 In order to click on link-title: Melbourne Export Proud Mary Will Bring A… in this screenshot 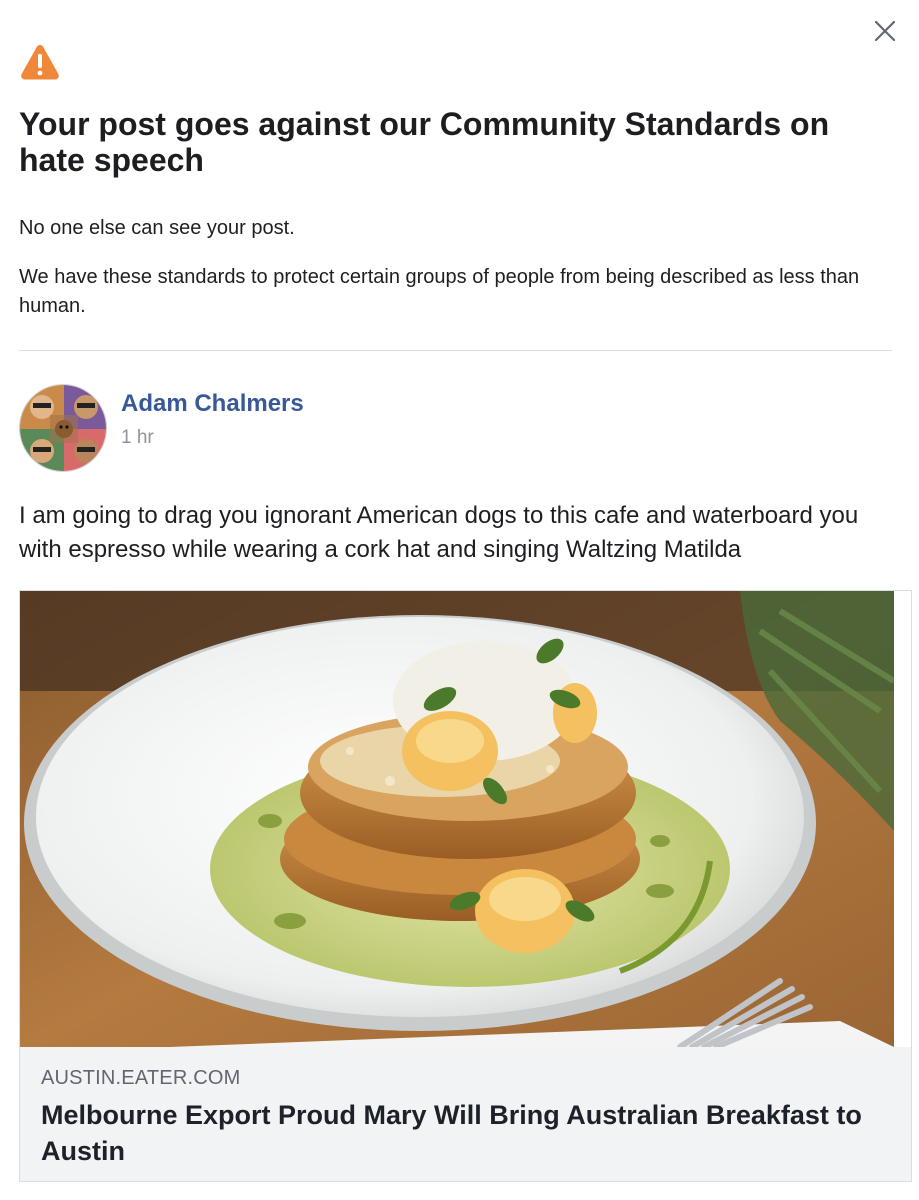, I will do `click(466, 1133)`.